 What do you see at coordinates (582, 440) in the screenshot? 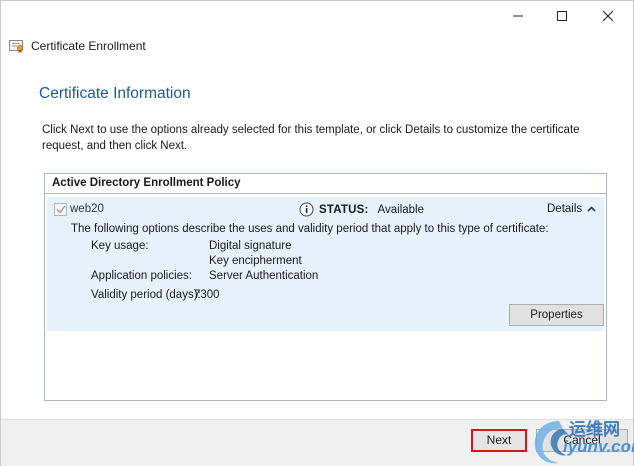
I see `cancel-button: Cancel` at bounding box center [582, 440].